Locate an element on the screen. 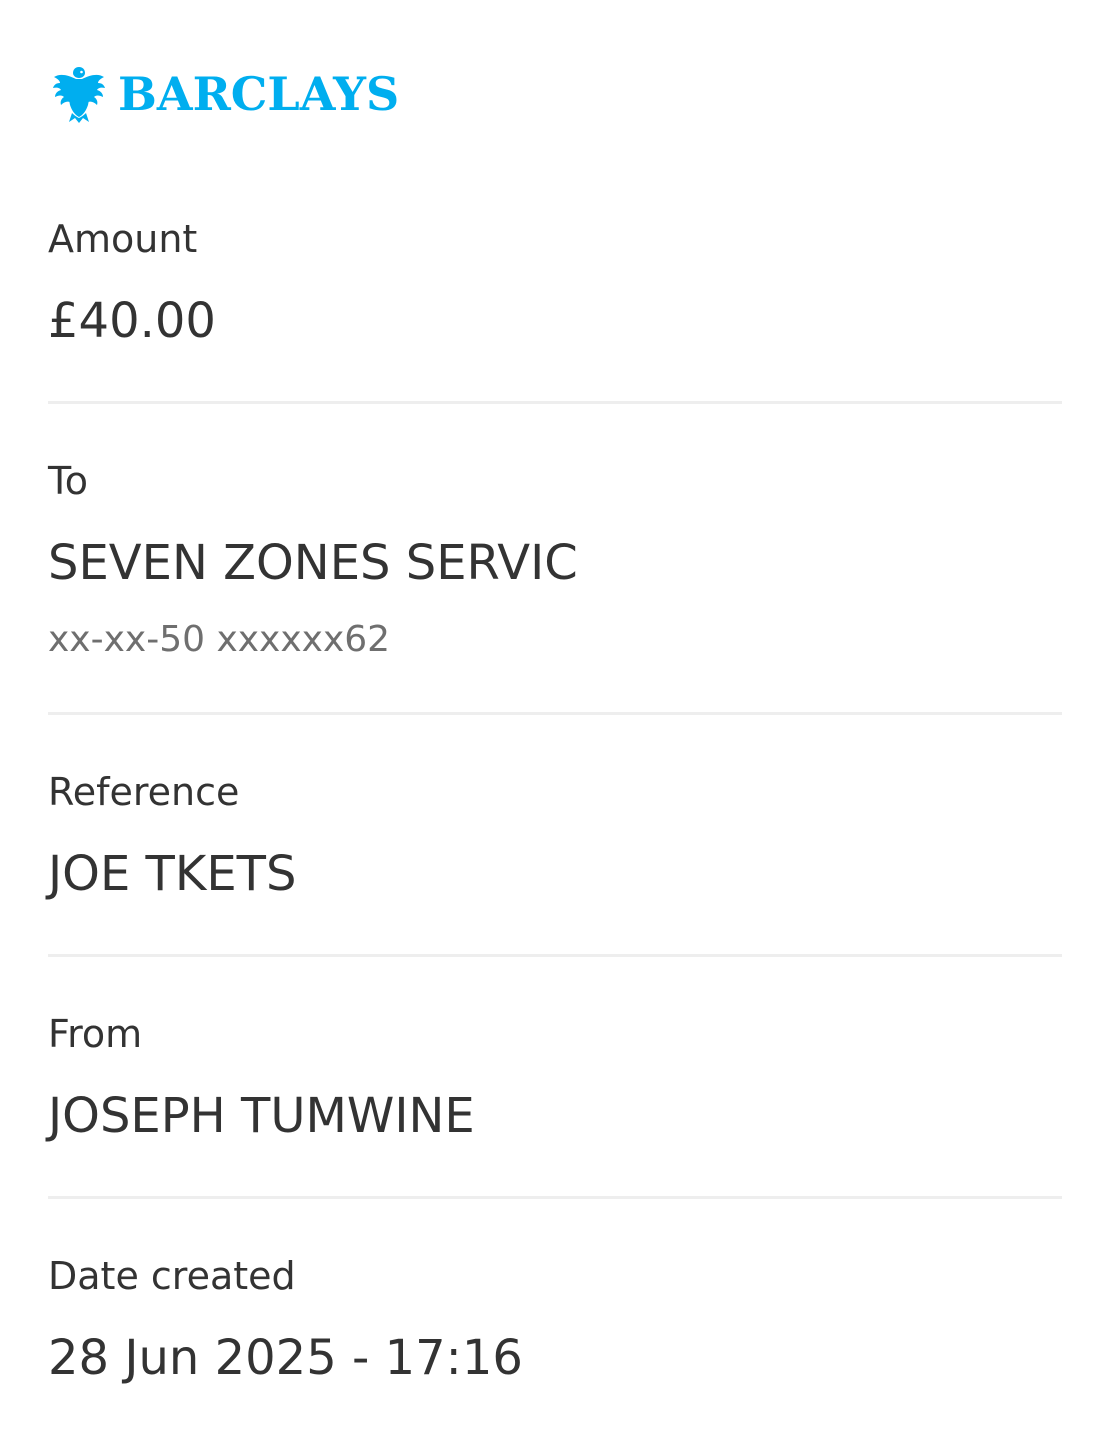  sender-name: JOSEPH TUMWINE is located at coordinates (261, 1116).